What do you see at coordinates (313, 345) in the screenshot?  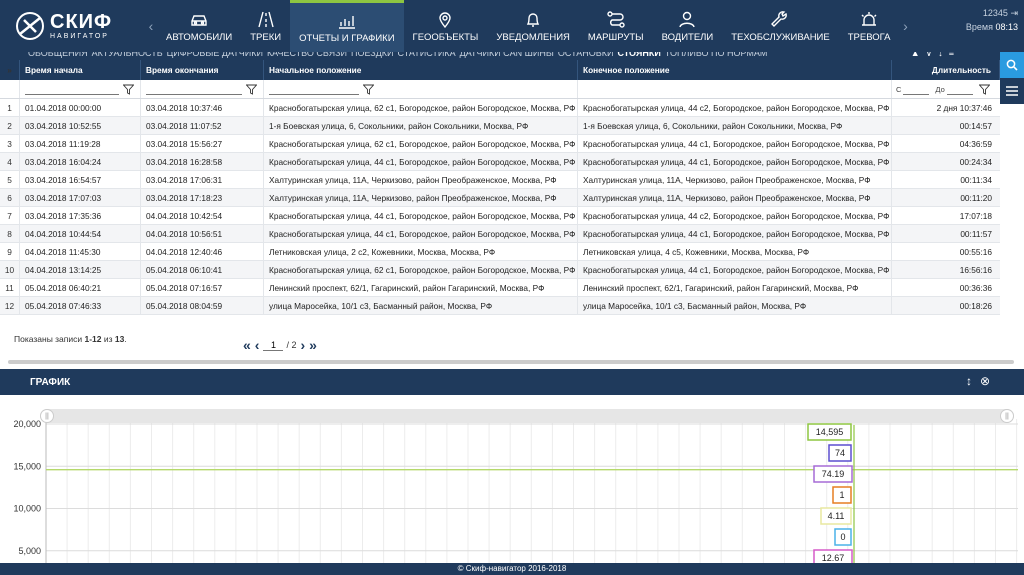 I see `last-page-icon: »` at bounding box center [313, 345].